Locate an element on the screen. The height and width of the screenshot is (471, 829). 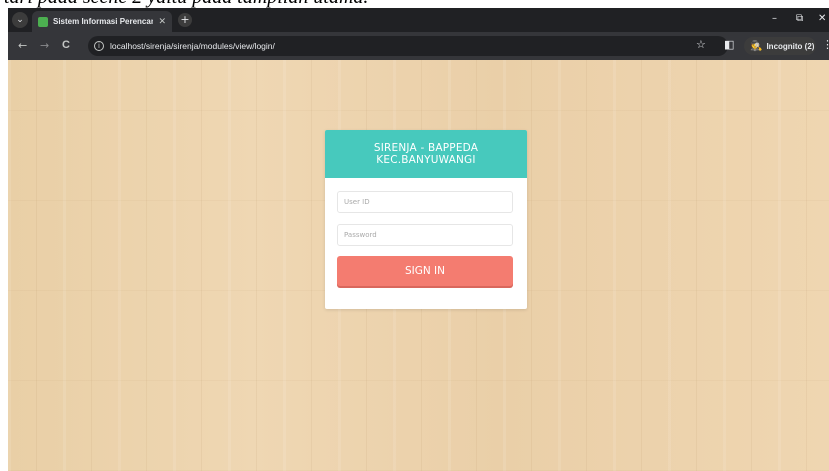
incognito-label: Incognito (2) is located at coordinates (790, 46).